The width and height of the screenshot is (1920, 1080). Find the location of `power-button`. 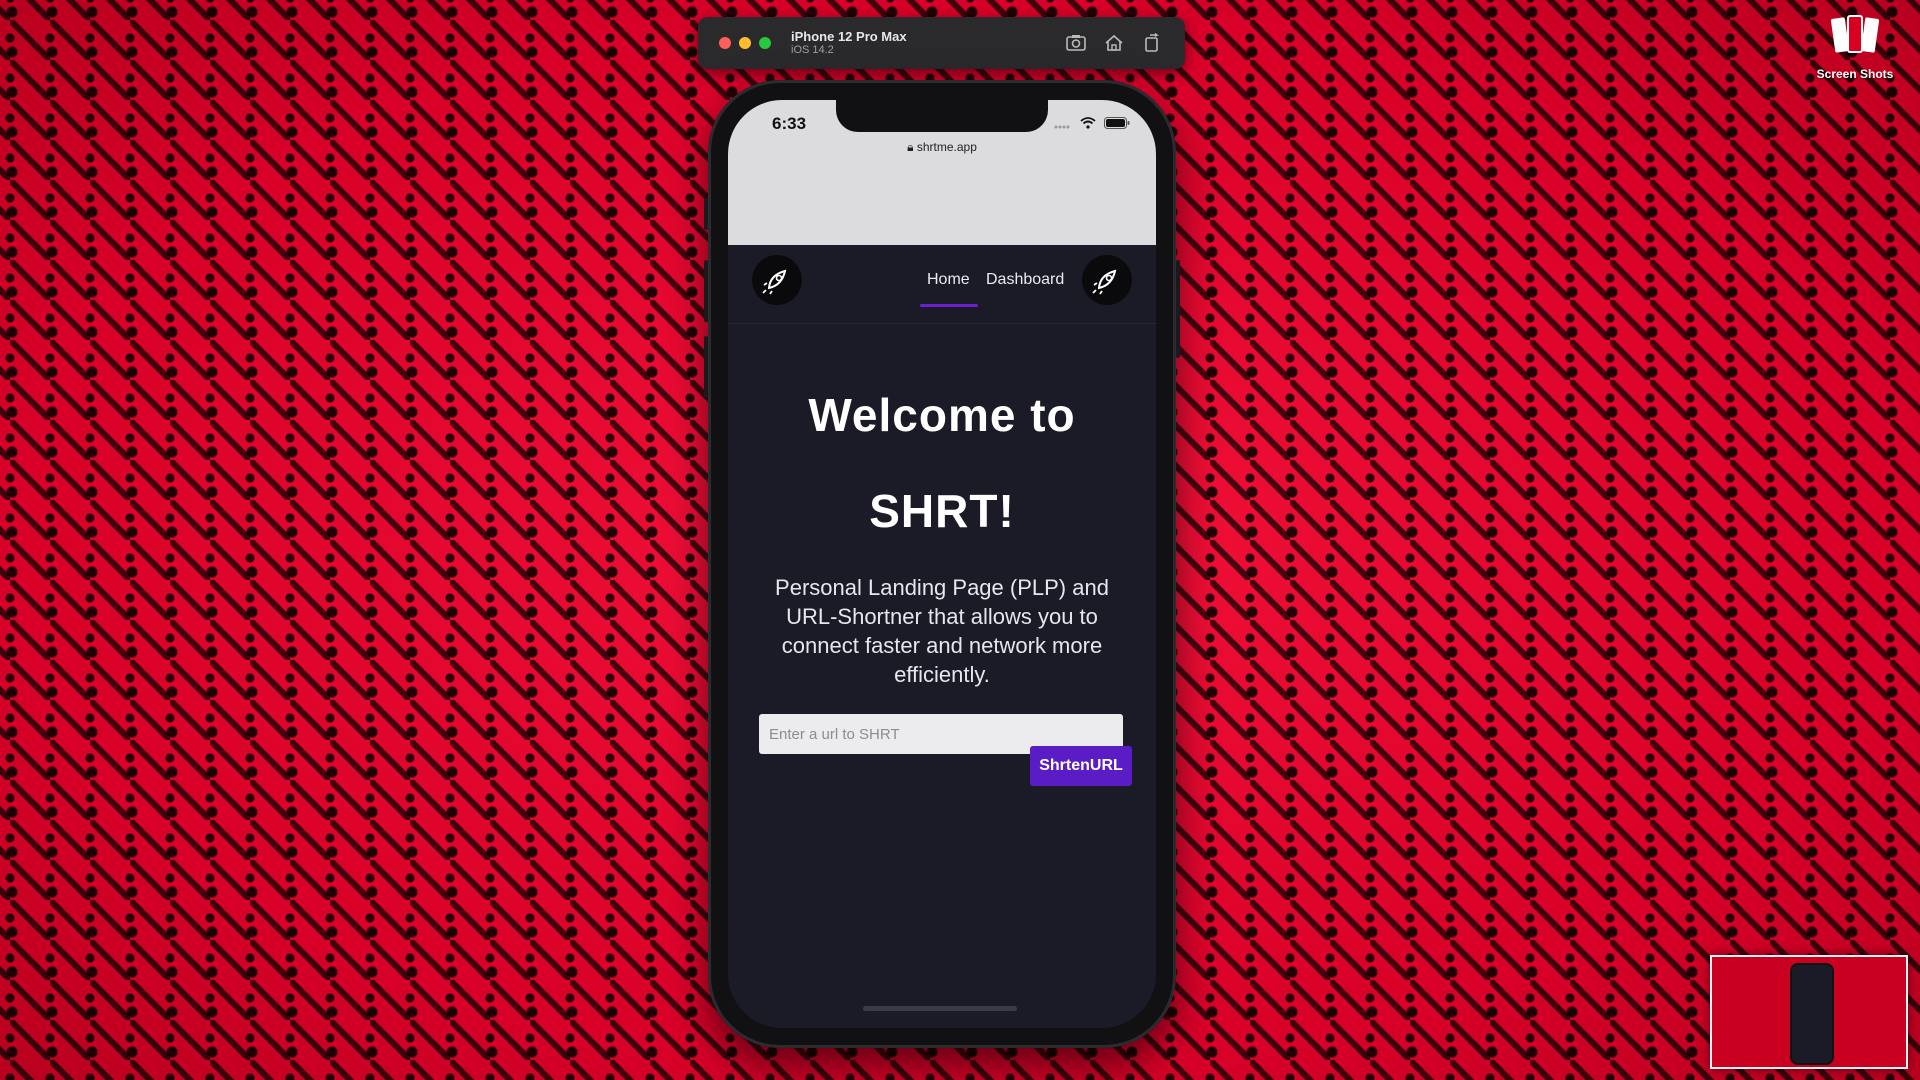

power-button is located at coordinates (1178, 309).